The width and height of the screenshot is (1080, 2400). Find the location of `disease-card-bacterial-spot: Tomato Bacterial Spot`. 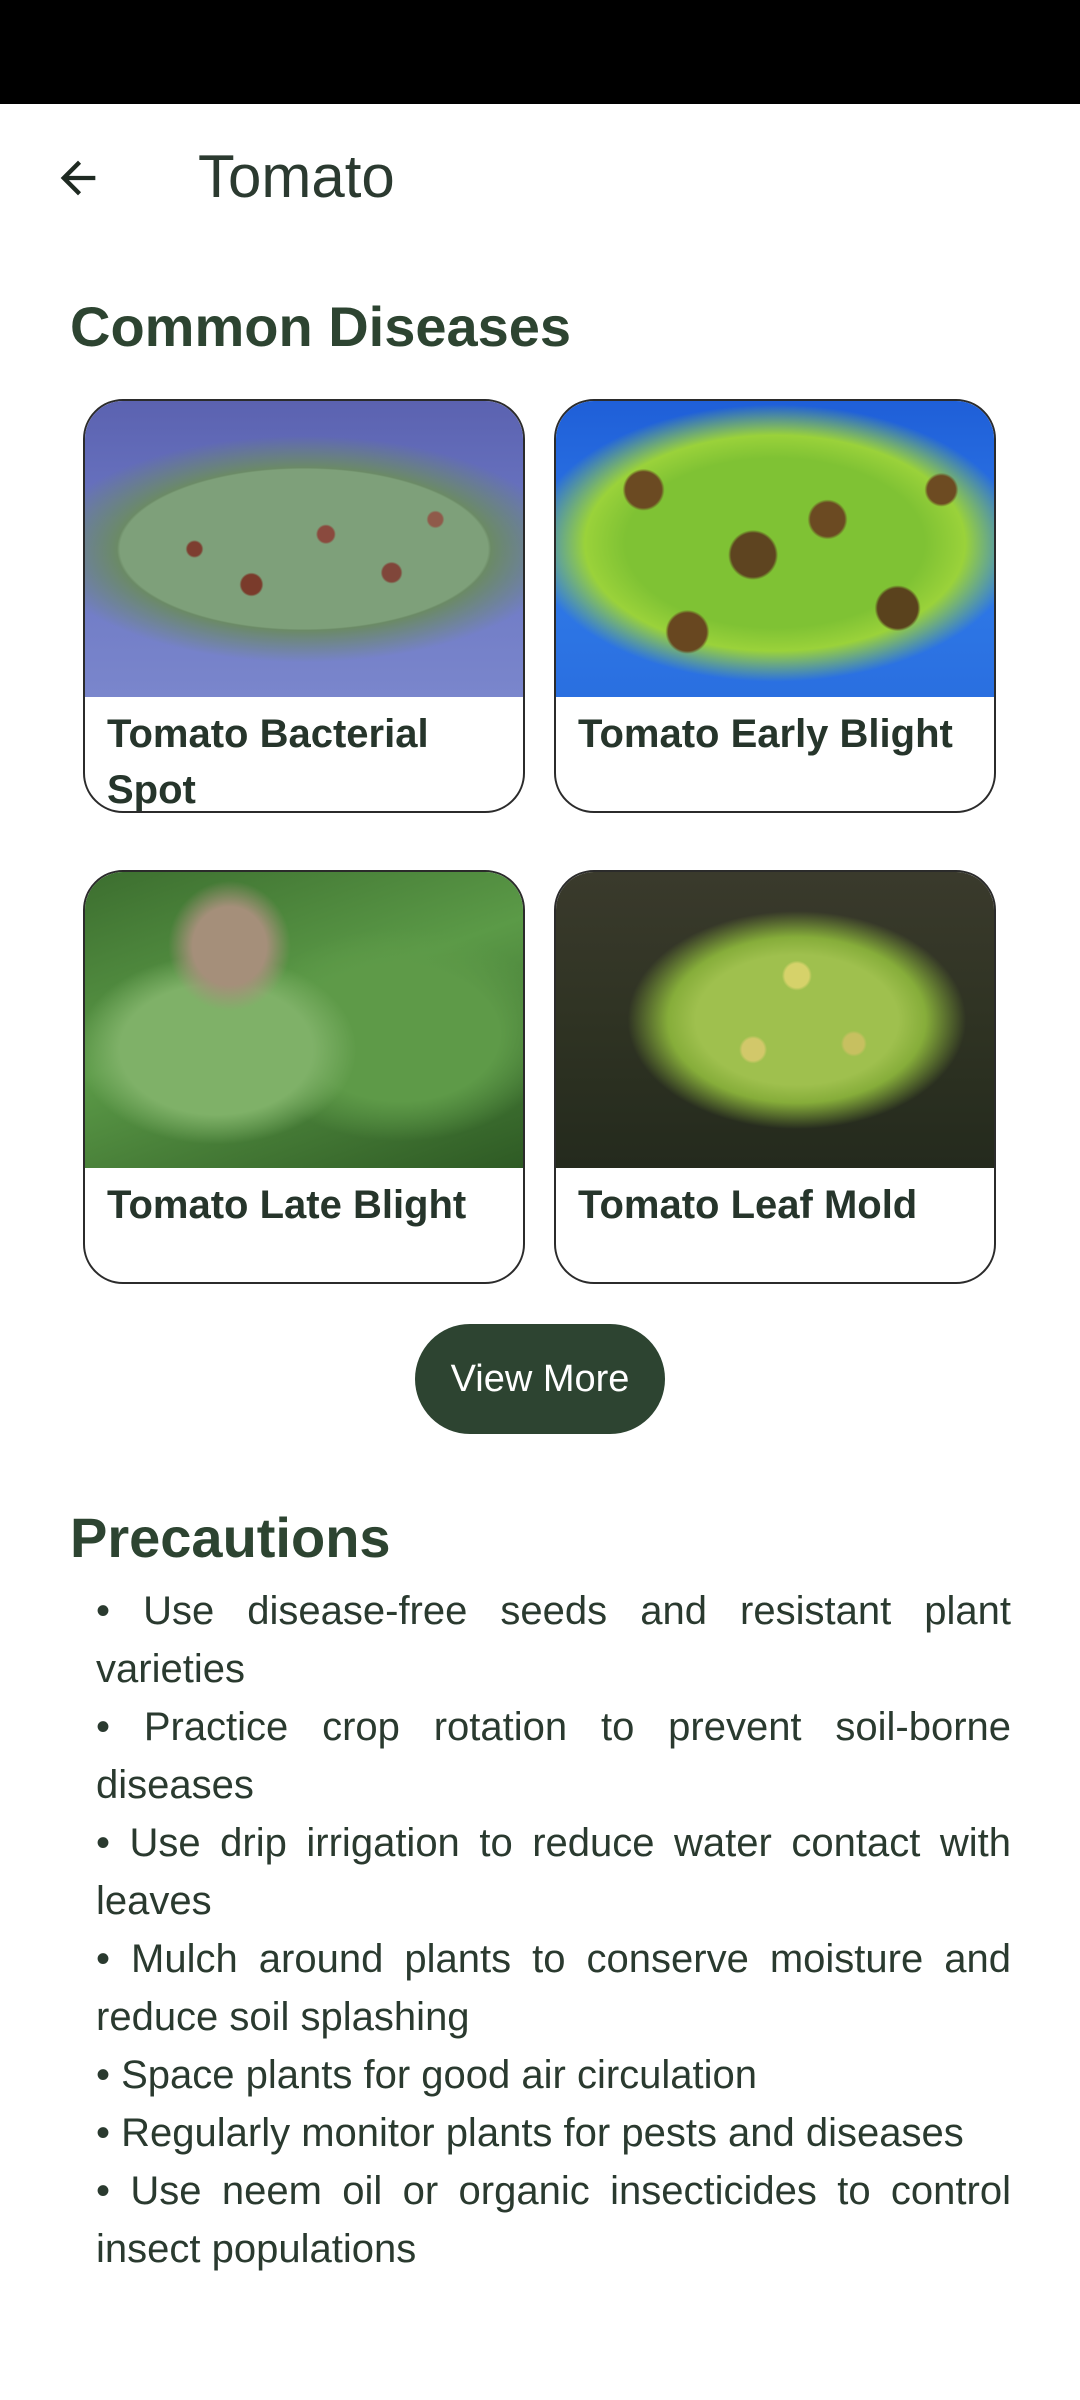

disease-card-bacterial-spot: Tomato Bacterial Spot is located at coordinates (304, 606).